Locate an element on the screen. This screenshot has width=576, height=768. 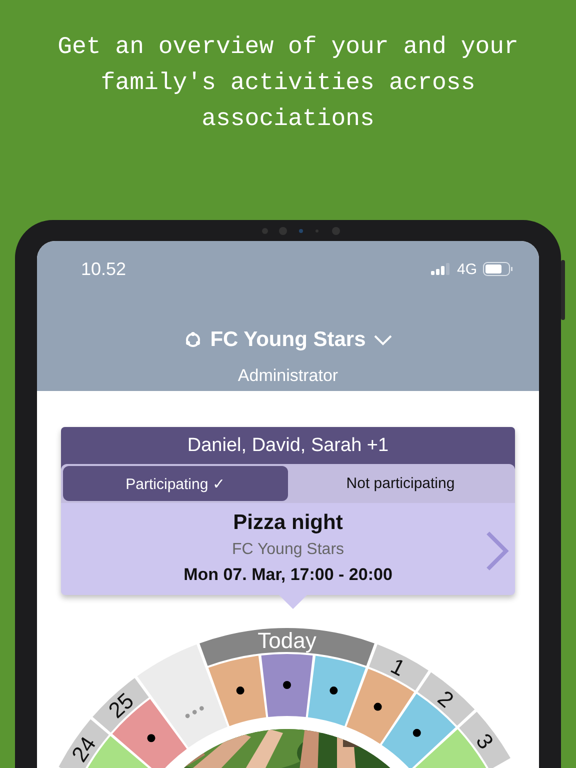
status-time: 10.52 is located at coordinates (104, 269).